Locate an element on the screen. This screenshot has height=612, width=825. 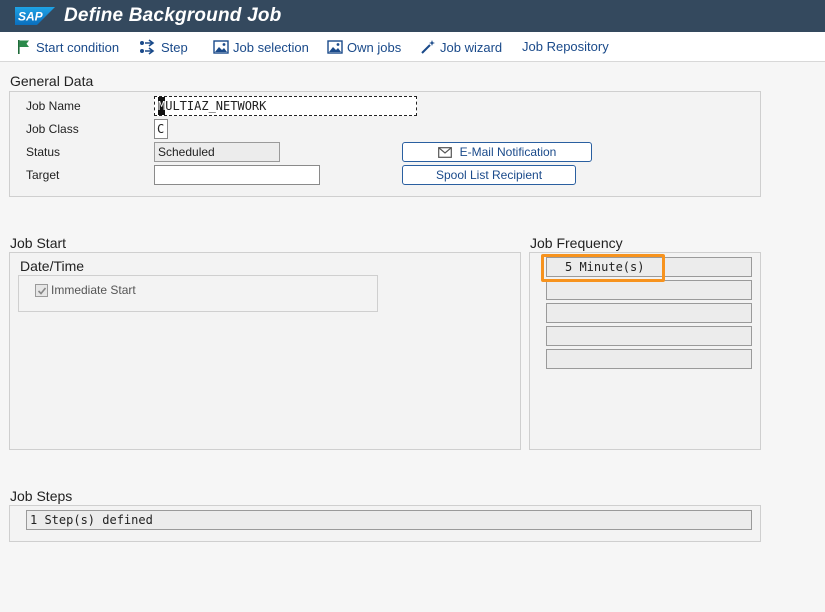
general-data-title: General Data is located at coordinates (52, 81).